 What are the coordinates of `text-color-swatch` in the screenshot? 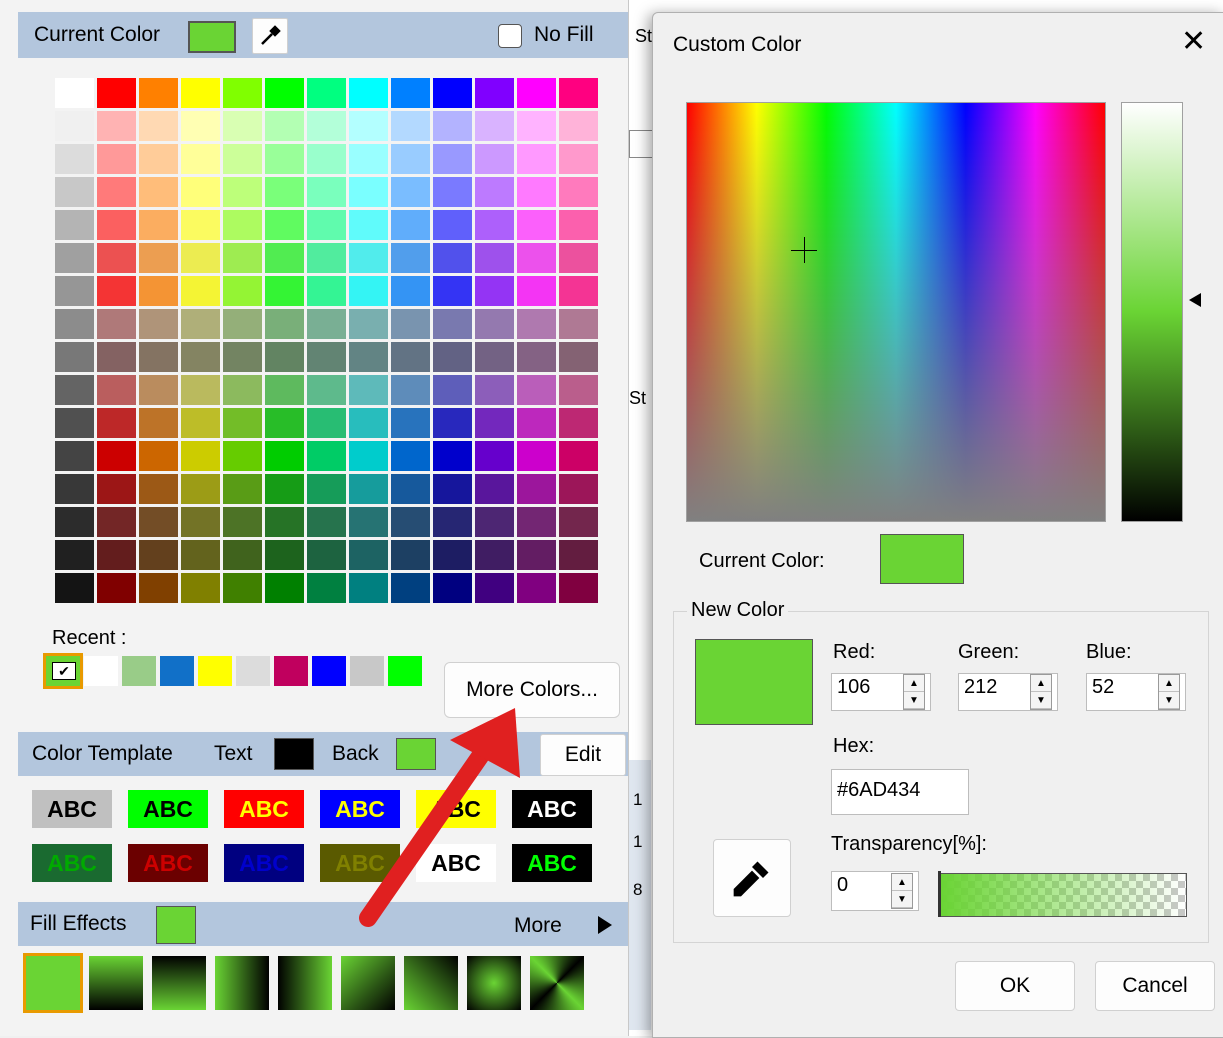 It's located at (294, 754).